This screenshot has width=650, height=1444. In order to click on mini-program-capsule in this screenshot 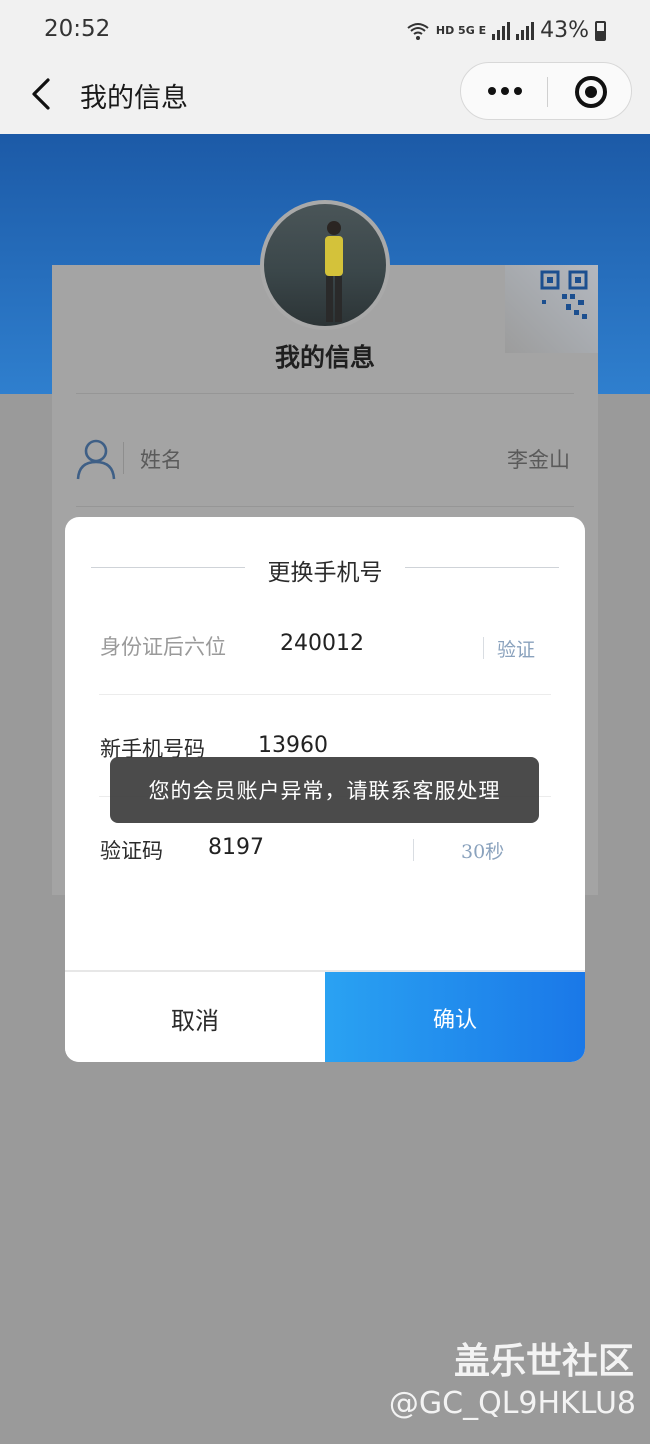, I will do `click(546, 91)`.